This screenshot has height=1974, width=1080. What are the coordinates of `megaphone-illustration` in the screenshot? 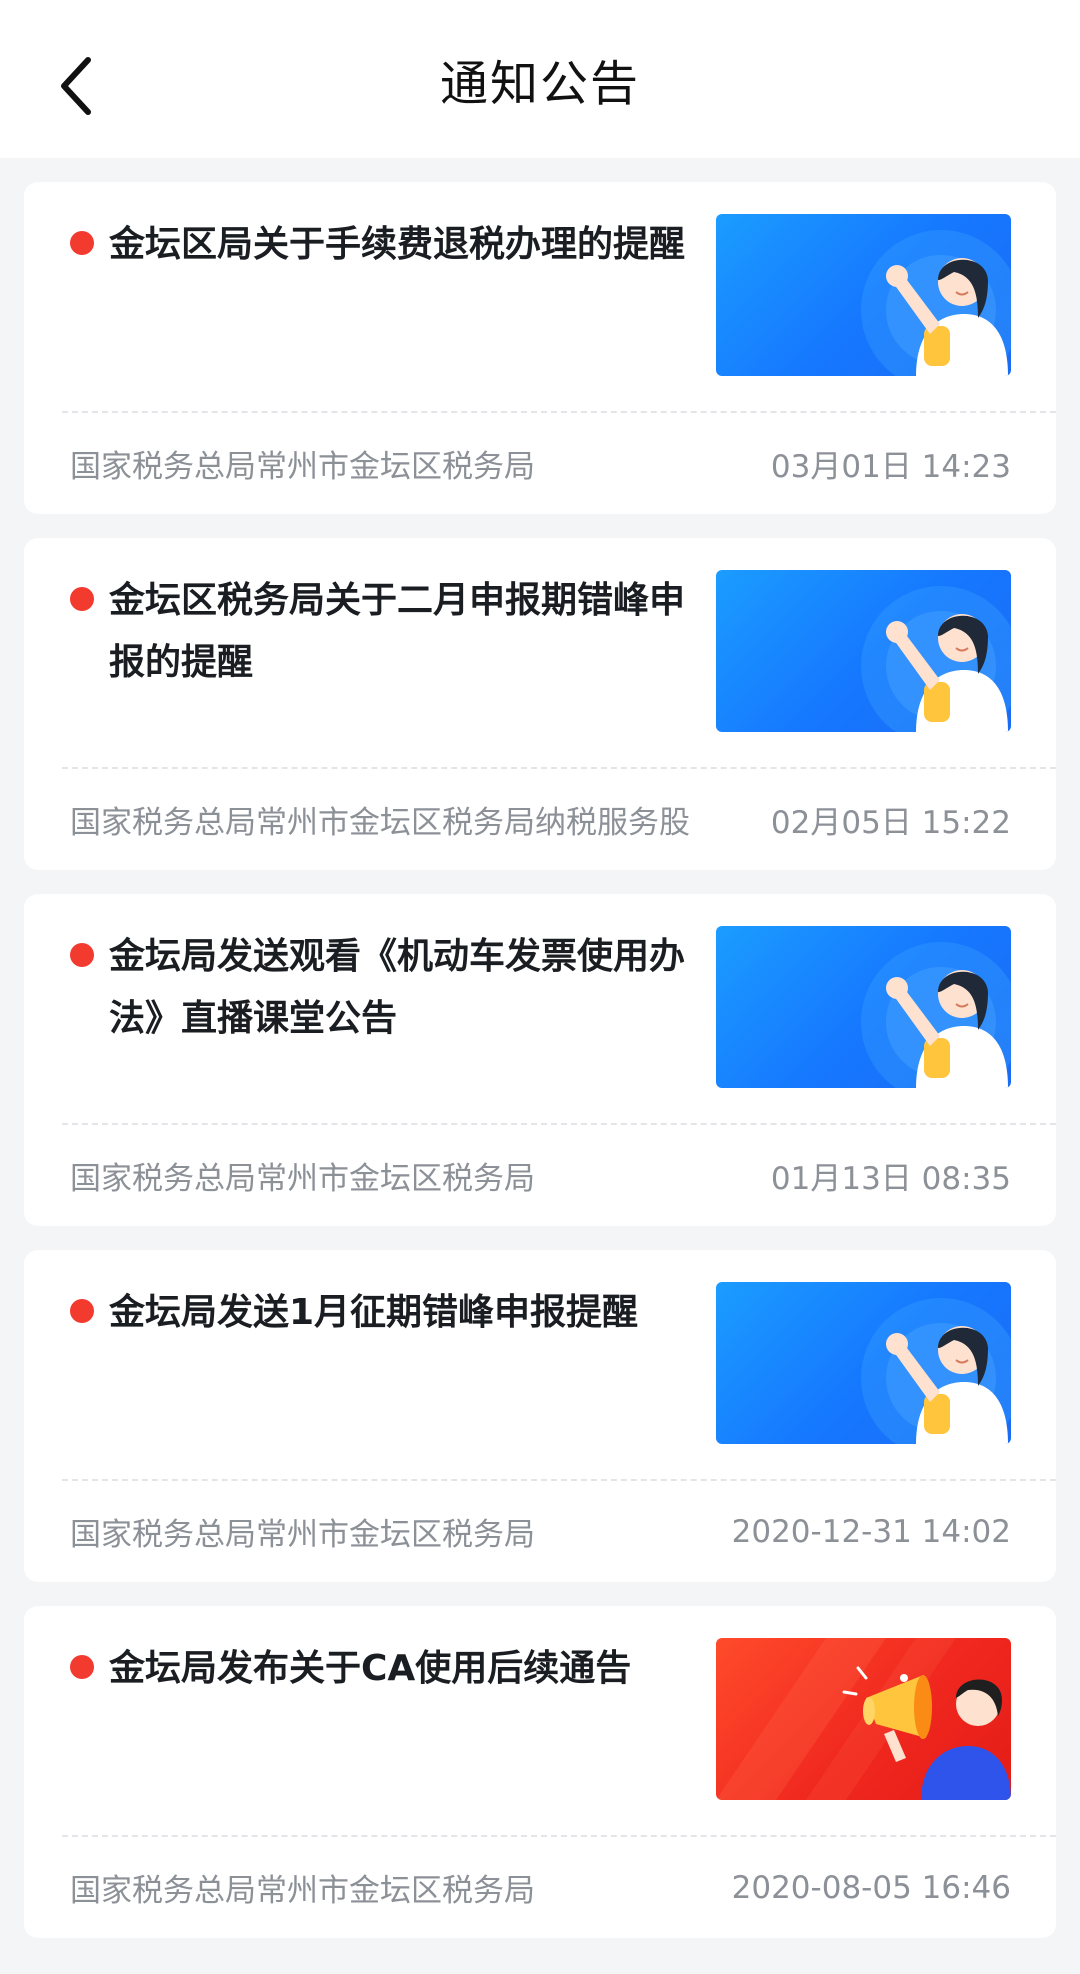 It's located at (863, 1719).